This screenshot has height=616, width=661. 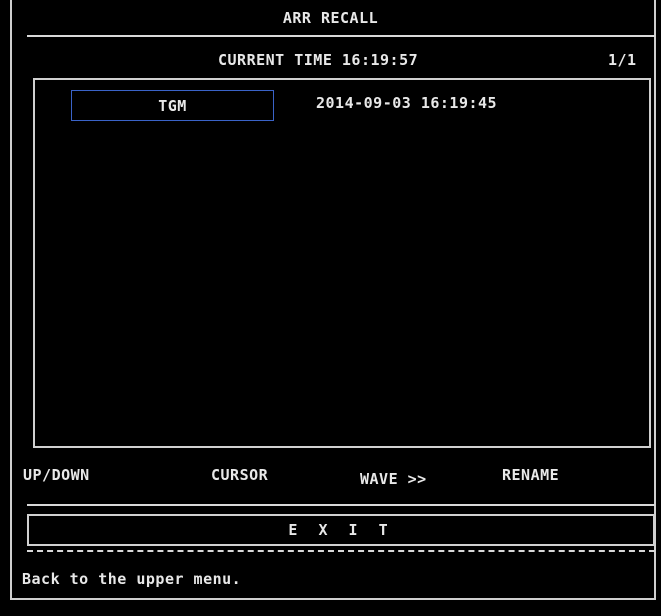 What do you see at coordinates (132, 579) in the screenshot?
I see `help-text: Back to the upper menu.` at bounding box center [132, 579].